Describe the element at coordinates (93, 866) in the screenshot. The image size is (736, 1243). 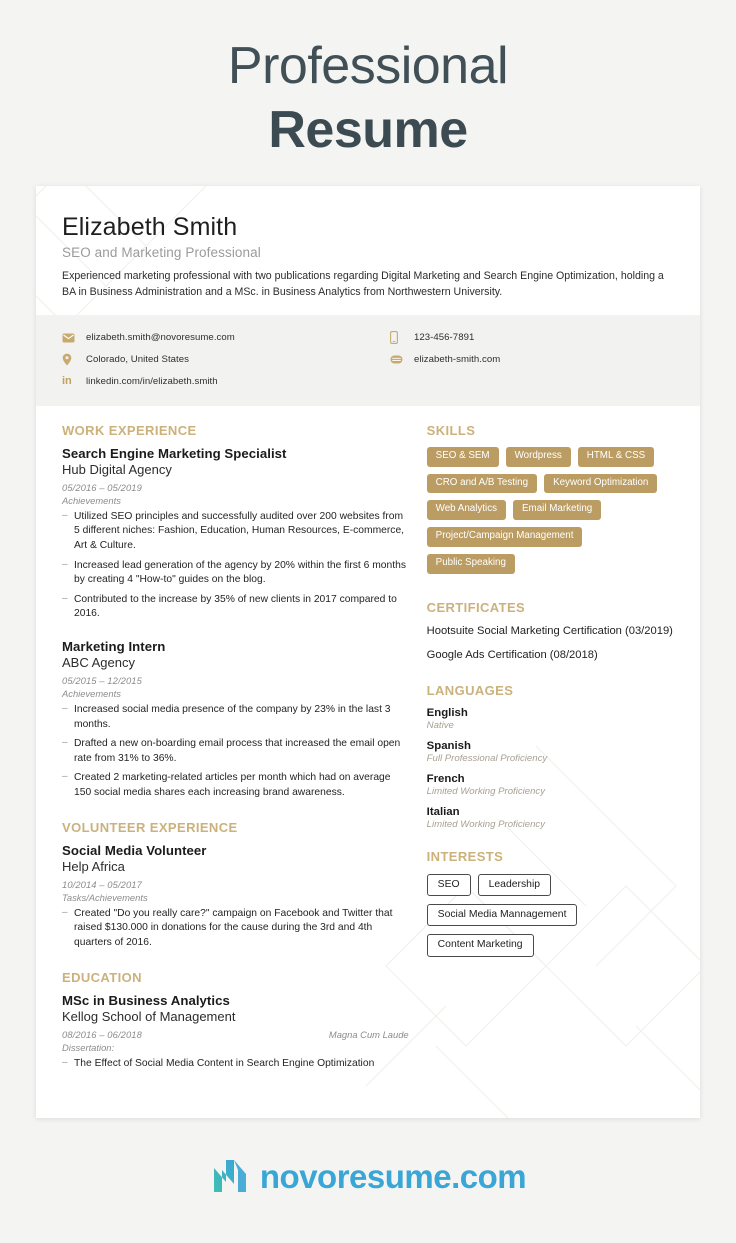
I see `volunteer-entry-org: Help Africa` at that location.